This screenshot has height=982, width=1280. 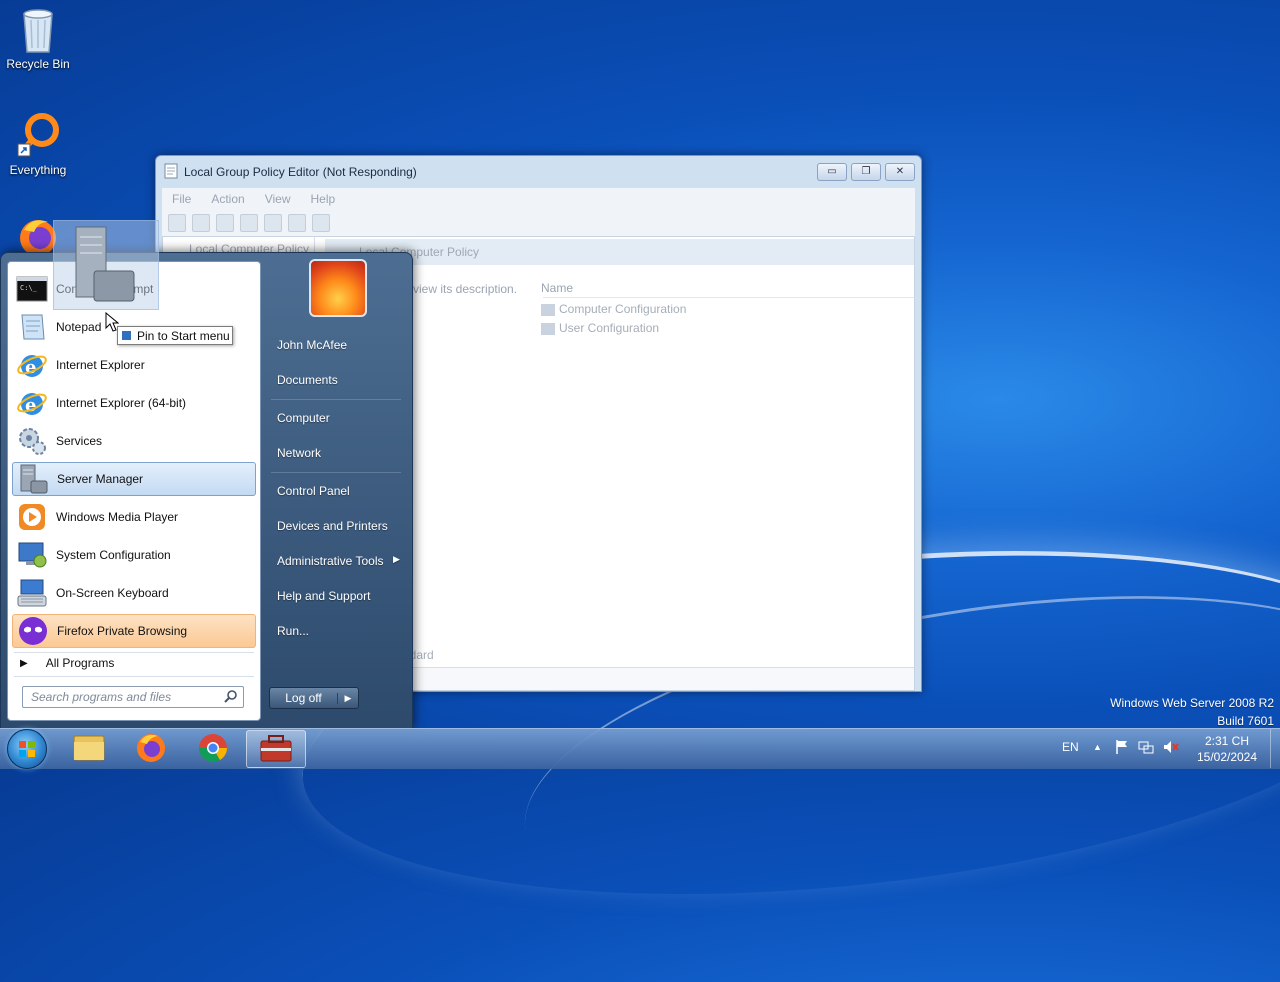 I want to click on start-item-administrative-tools: Administrative Tools ▶, so click(x=338, y=561).